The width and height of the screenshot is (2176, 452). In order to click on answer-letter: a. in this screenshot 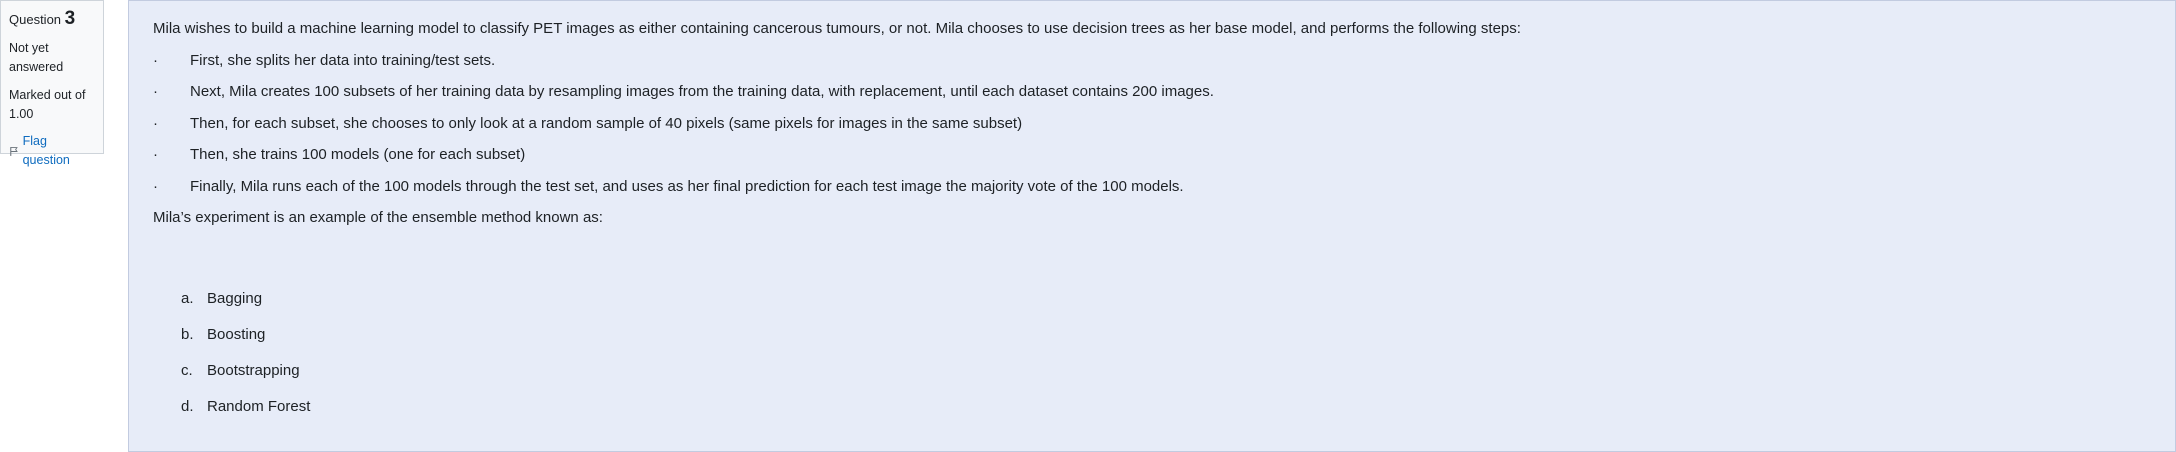, I will do `click(187, 298)`.